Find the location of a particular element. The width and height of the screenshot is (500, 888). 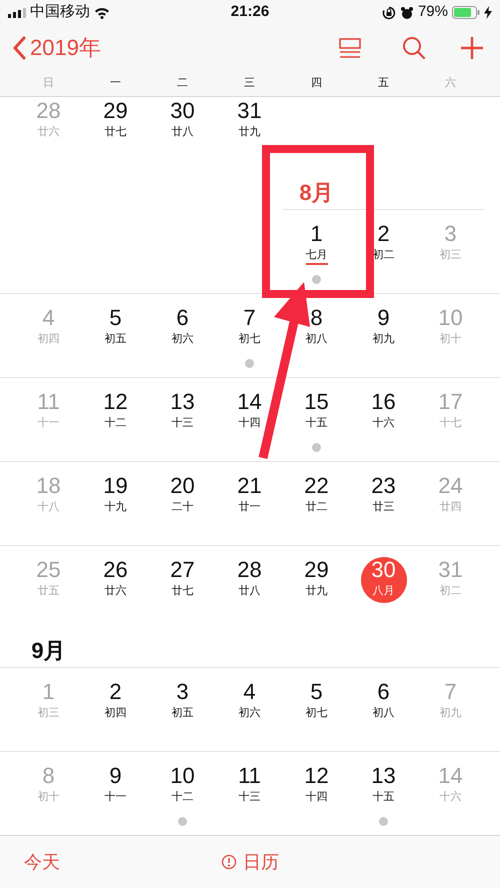

rotation-lock-icon is located at coordinates (389, 13).